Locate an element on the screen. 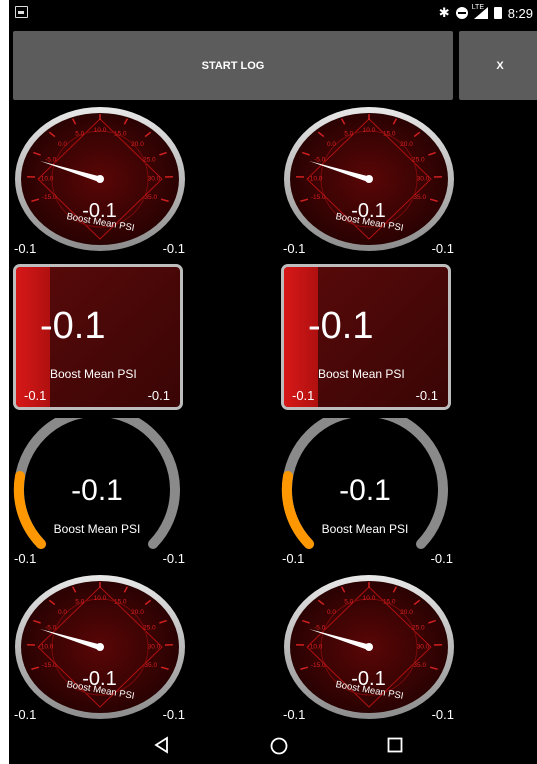 This screenshot has height=764, width=537. recents-icon is located at coordinates (395, 745).